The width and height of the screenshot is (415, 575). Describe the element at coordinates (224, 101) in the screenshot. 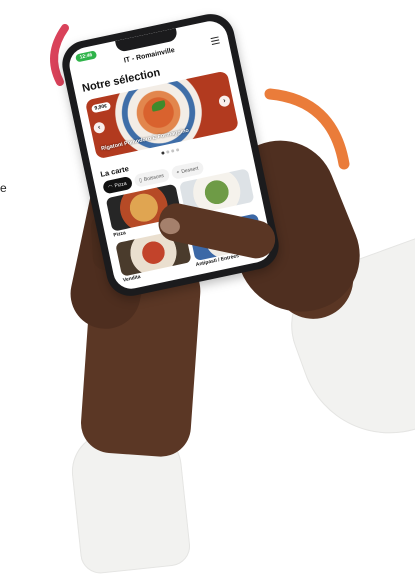

I see `chevron-right-icon: ›` at that location.